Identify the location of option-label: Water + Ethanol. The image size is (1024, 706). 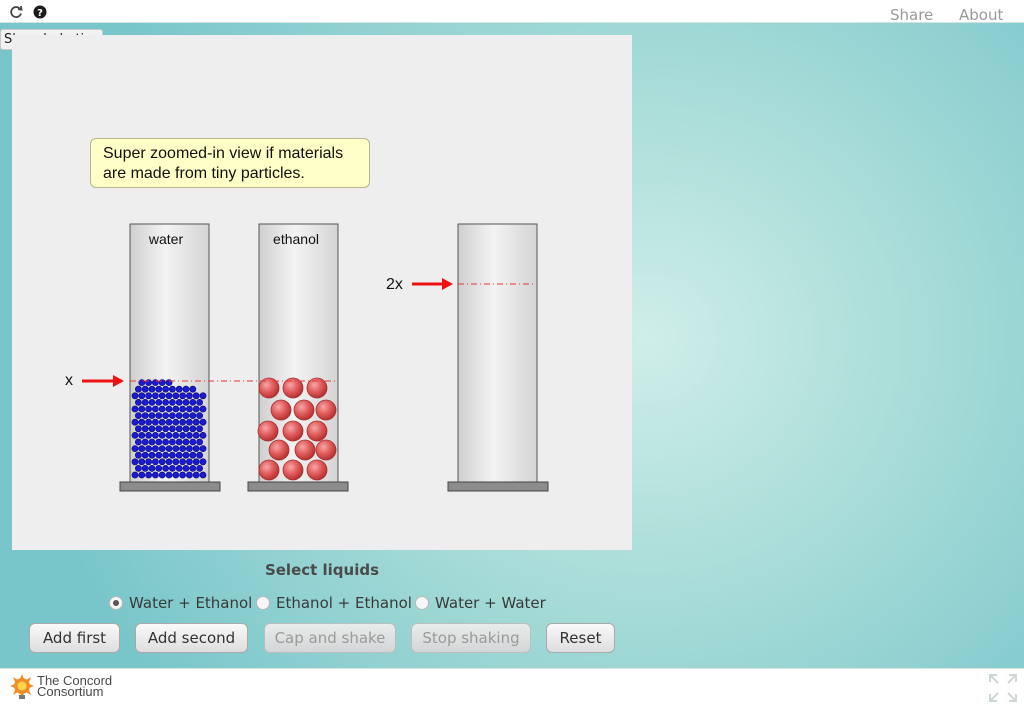
(191, 603).